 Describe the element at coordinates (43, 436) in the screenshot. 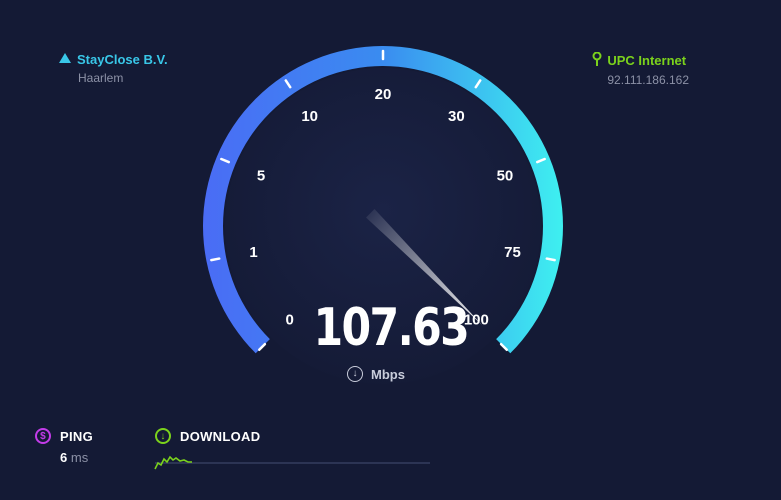

I see `ping-icon: $` at that location.